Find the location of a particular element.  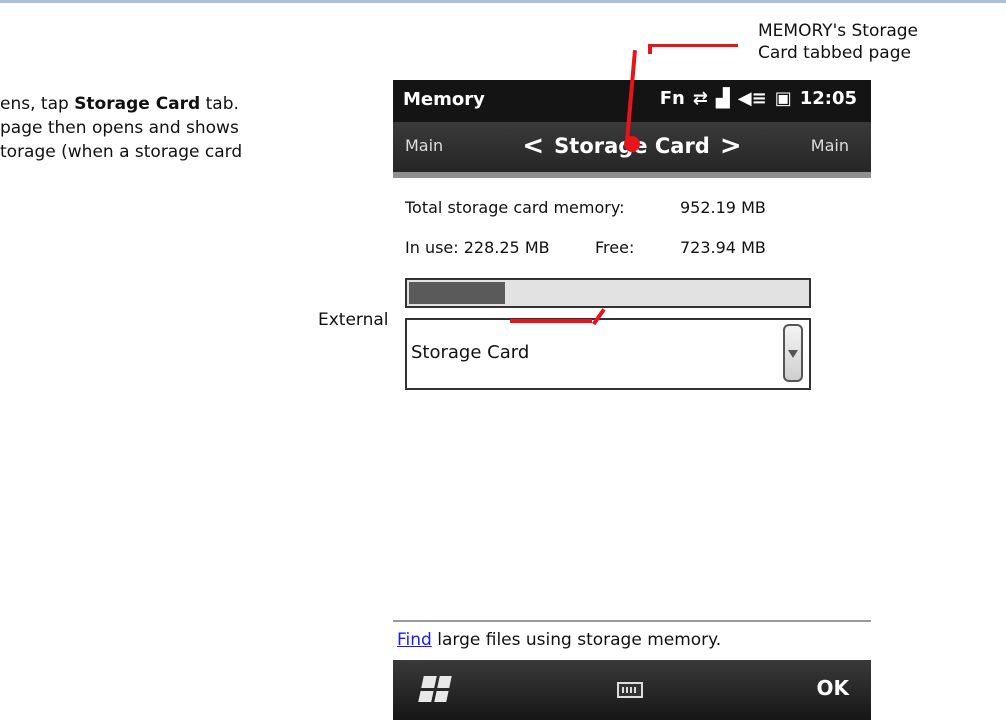

free-value: 723.94 MB is located at coordinates (723, 247).